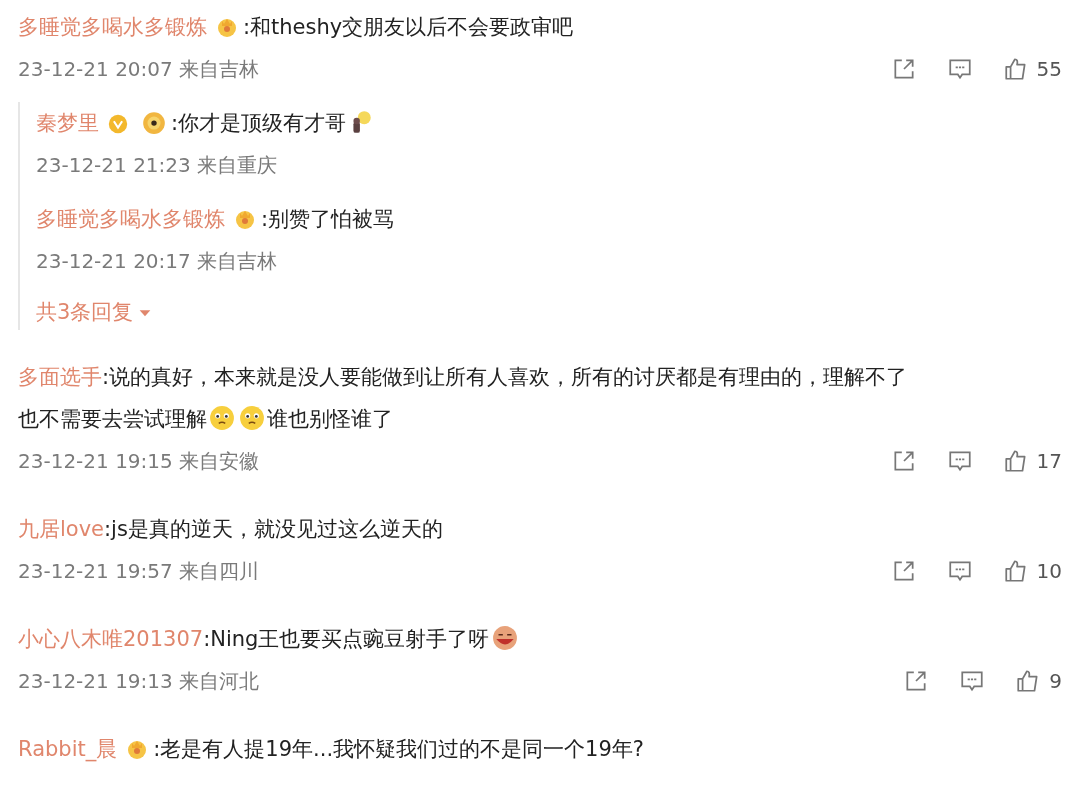 The image size is (1080, 793). Describe the element at coordinates (1038, 681) in the screenshot. I see `like-button: 9` at that location.